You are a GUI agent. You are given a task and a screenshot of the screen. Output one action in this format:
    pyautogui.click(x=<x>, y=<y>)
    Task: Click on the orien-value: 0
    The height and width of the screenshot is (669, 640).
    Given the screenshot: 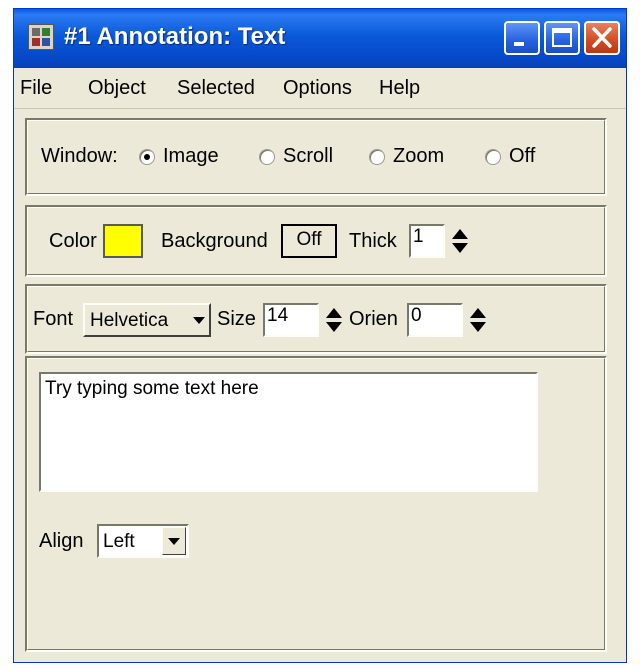 What is the action you would take?
    pyautogui.click(x=416, y=315)
    